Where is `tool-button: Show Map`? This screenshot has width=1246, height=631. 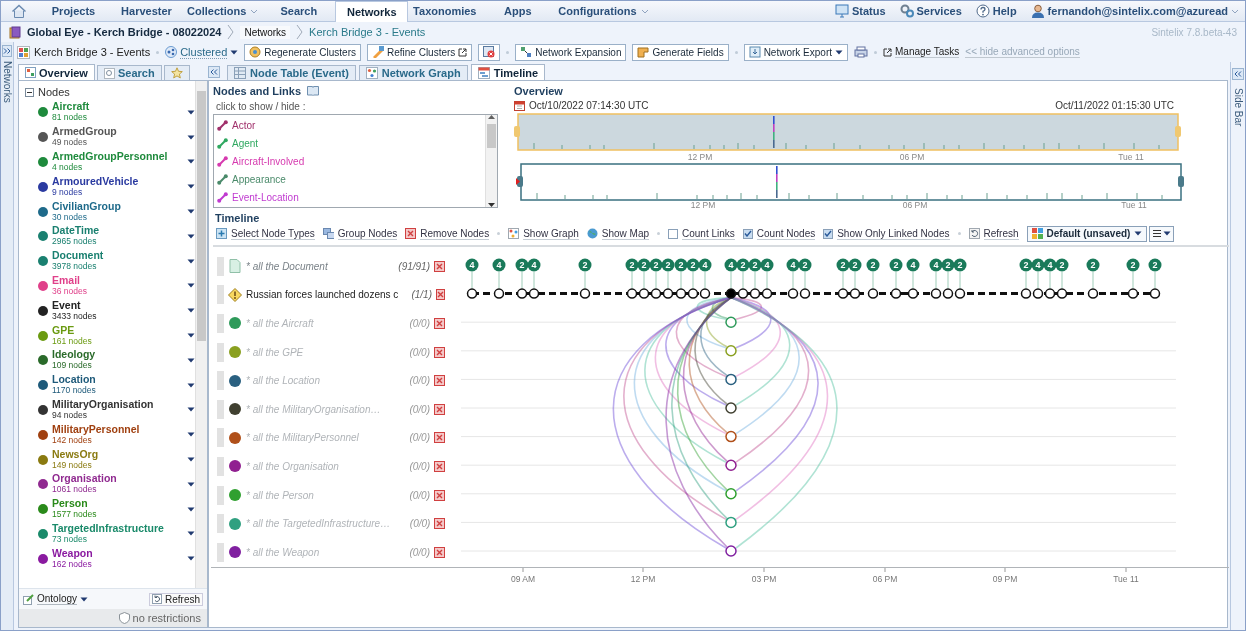
tool-button: Show Map is located at coordinates (617, 233).